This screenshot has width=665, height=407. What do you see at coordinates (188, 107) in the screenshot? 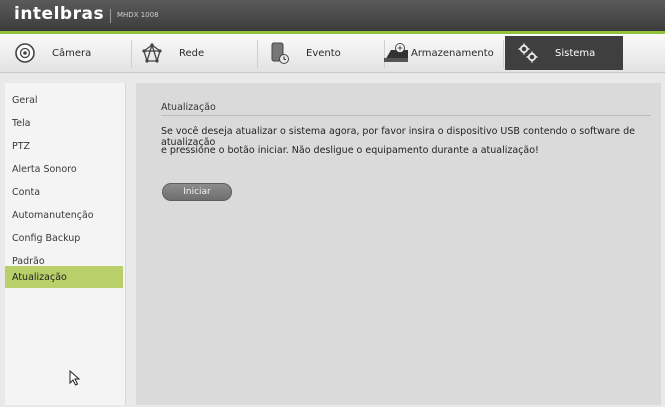
I see `section-title: Atualização` at bounding box center [188, 107].